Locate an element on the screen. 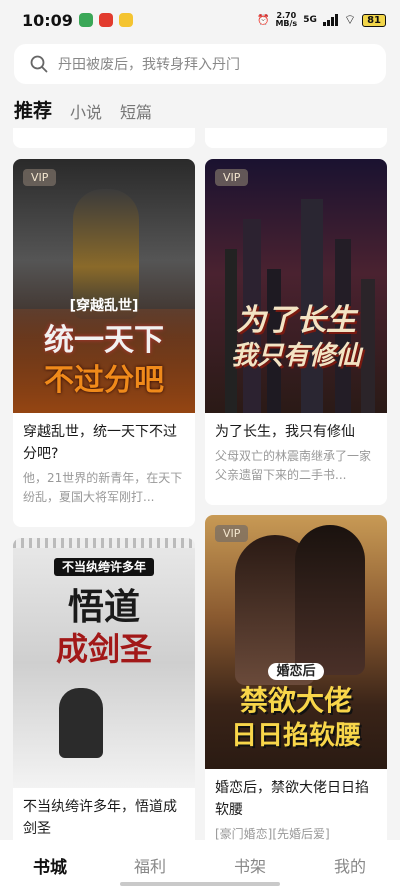 The height and width of the screenshot is (889, 400). cover-tag: 不当纨绔许多年 is located at coordinates (103, 567).